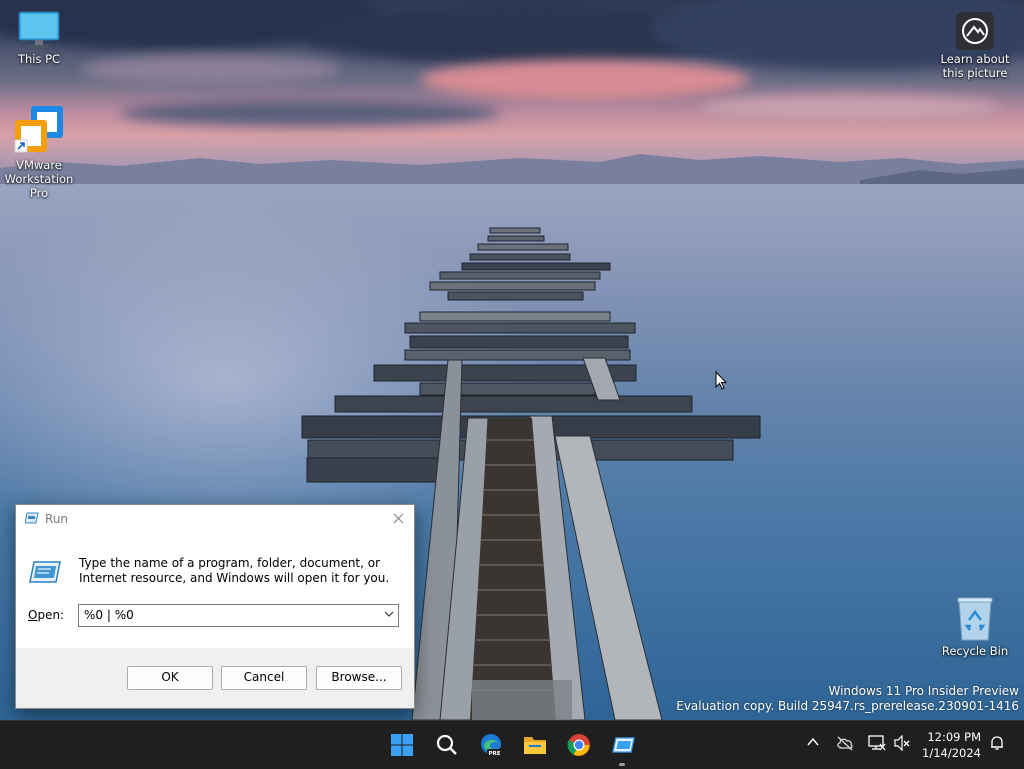 The width and height of the screenshot is (1024, 769). What do you see at coordinates (39, 59) in the screenshot?
I see `desktop-icon-label: This PC` at bounding box center [39, 59].